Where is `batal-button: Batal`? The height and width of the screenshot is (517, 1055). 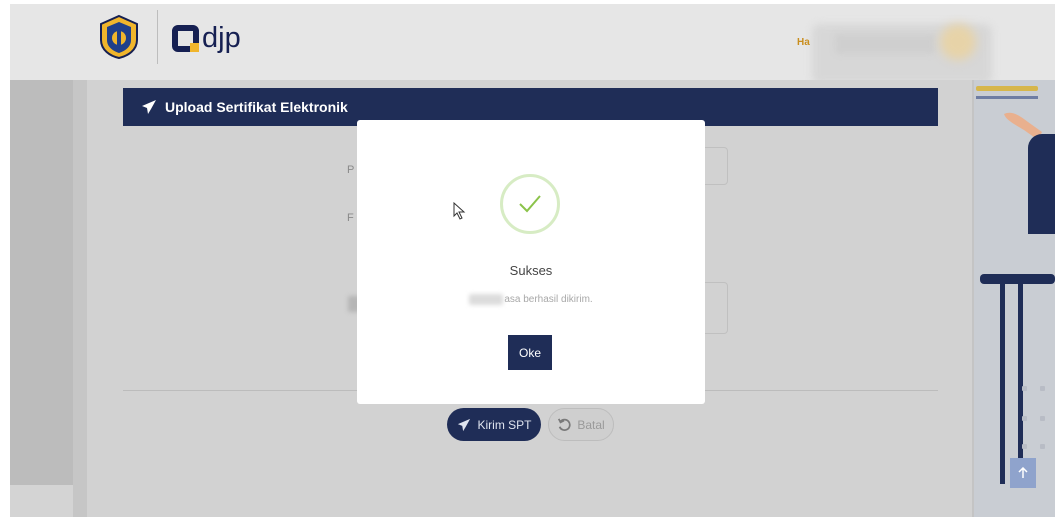 batal-button: Batal is located at coordinates (581, 424).